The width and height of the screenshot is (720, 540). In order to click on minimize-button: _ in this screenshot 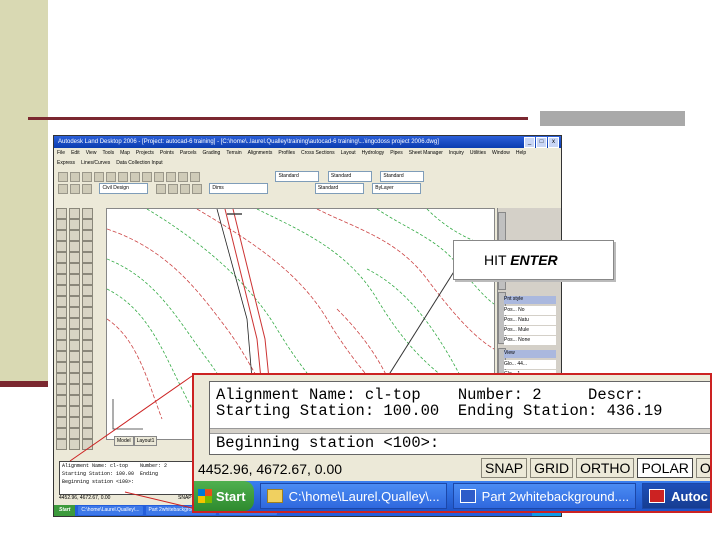, I will do `click(529, 142)`.